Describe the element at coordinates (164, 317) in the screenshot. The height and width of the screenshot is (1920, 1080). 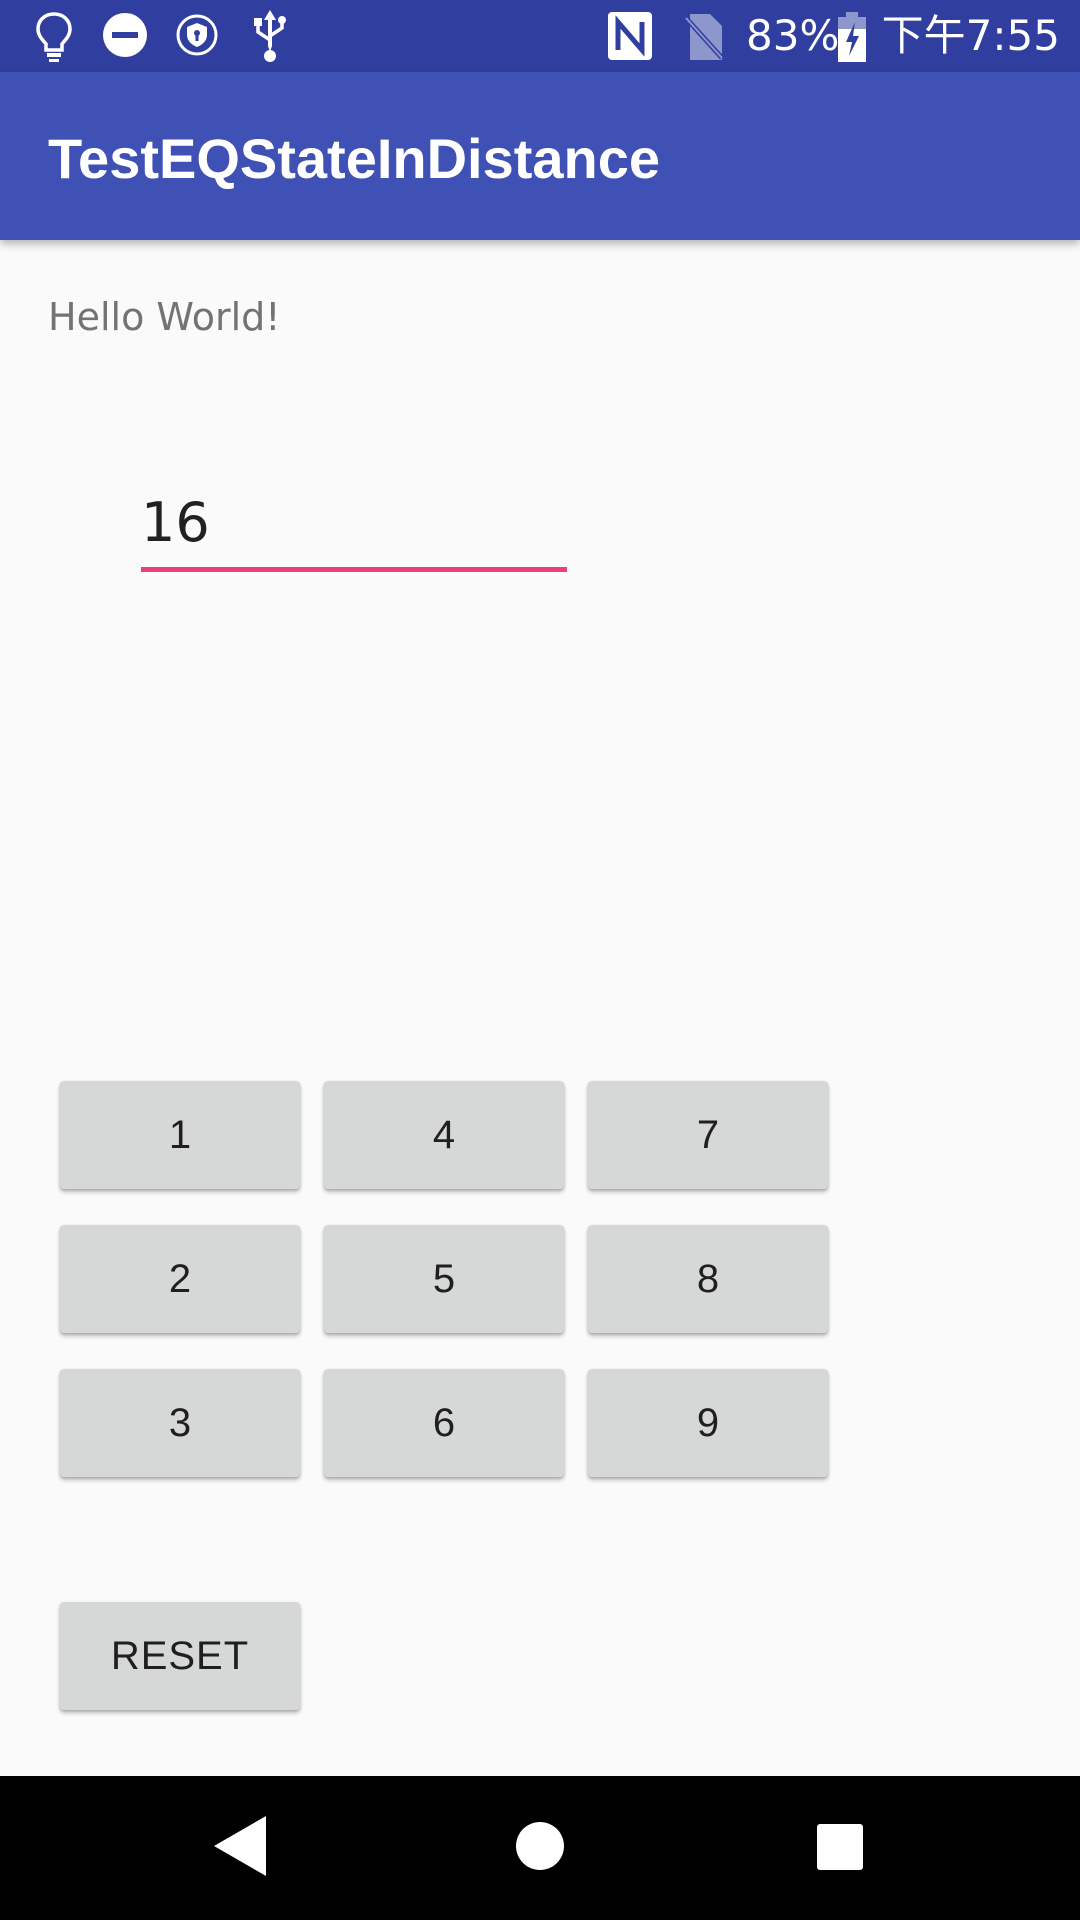
I see `hello-text: Hello World!` at that location.